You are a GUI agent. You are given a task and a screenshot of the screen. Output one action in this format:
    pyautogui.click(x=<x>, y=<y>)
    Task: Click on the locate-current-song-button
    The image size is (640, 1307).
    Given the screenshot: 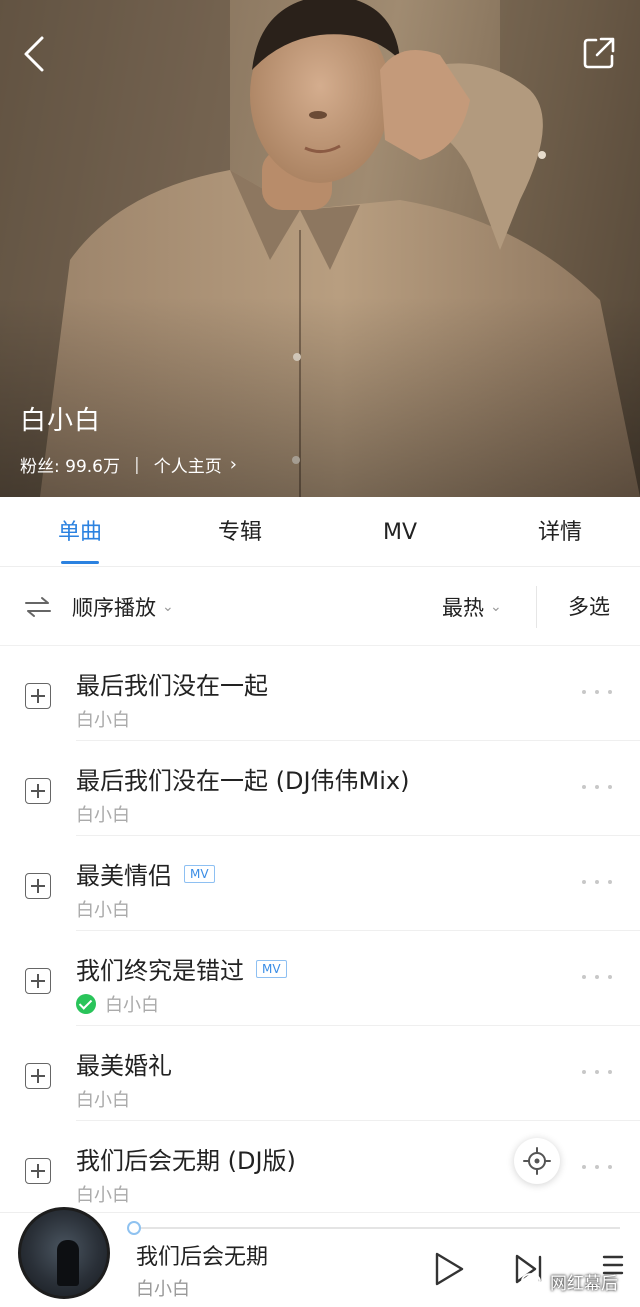 What is the action you would take?
    pyautogui.click(x=537, y=1161)
    